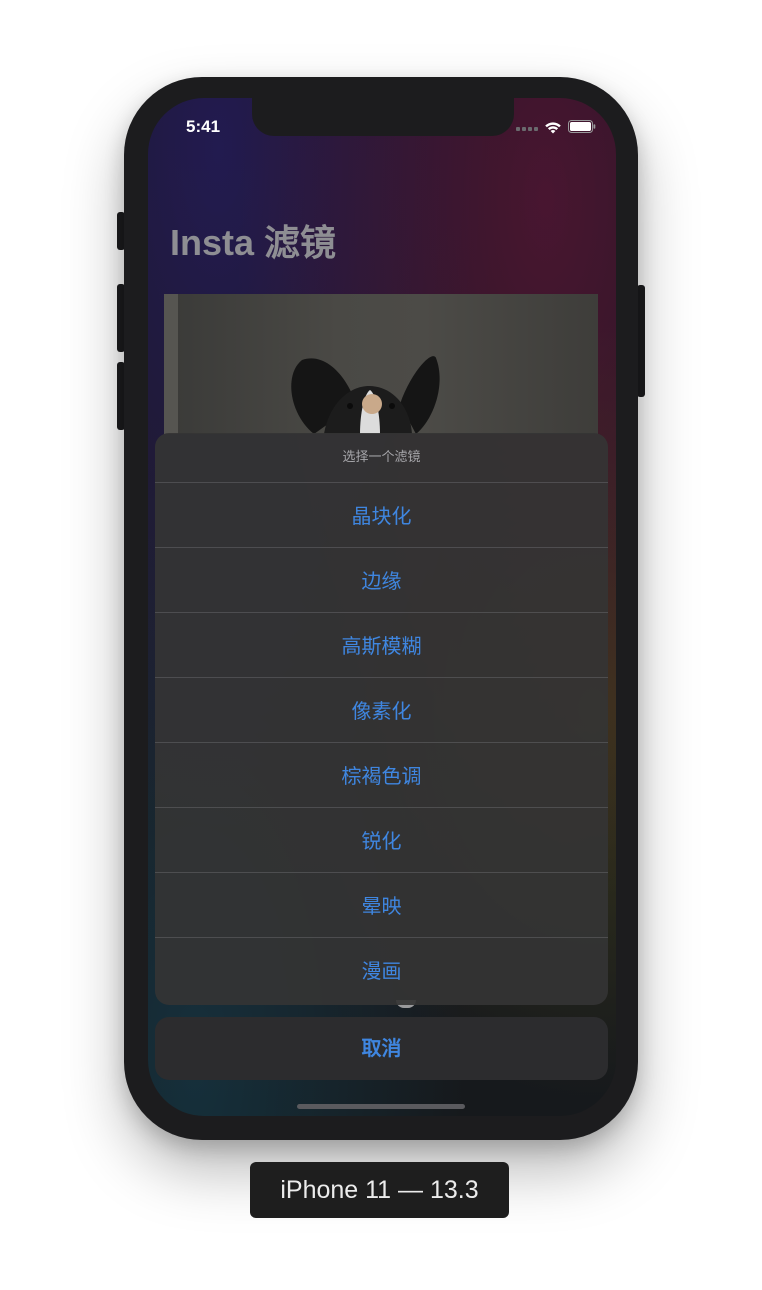  What do you see at coordinates (641, 341) in the screenshot?
I see `power-button` at bounding box center [641, 341].